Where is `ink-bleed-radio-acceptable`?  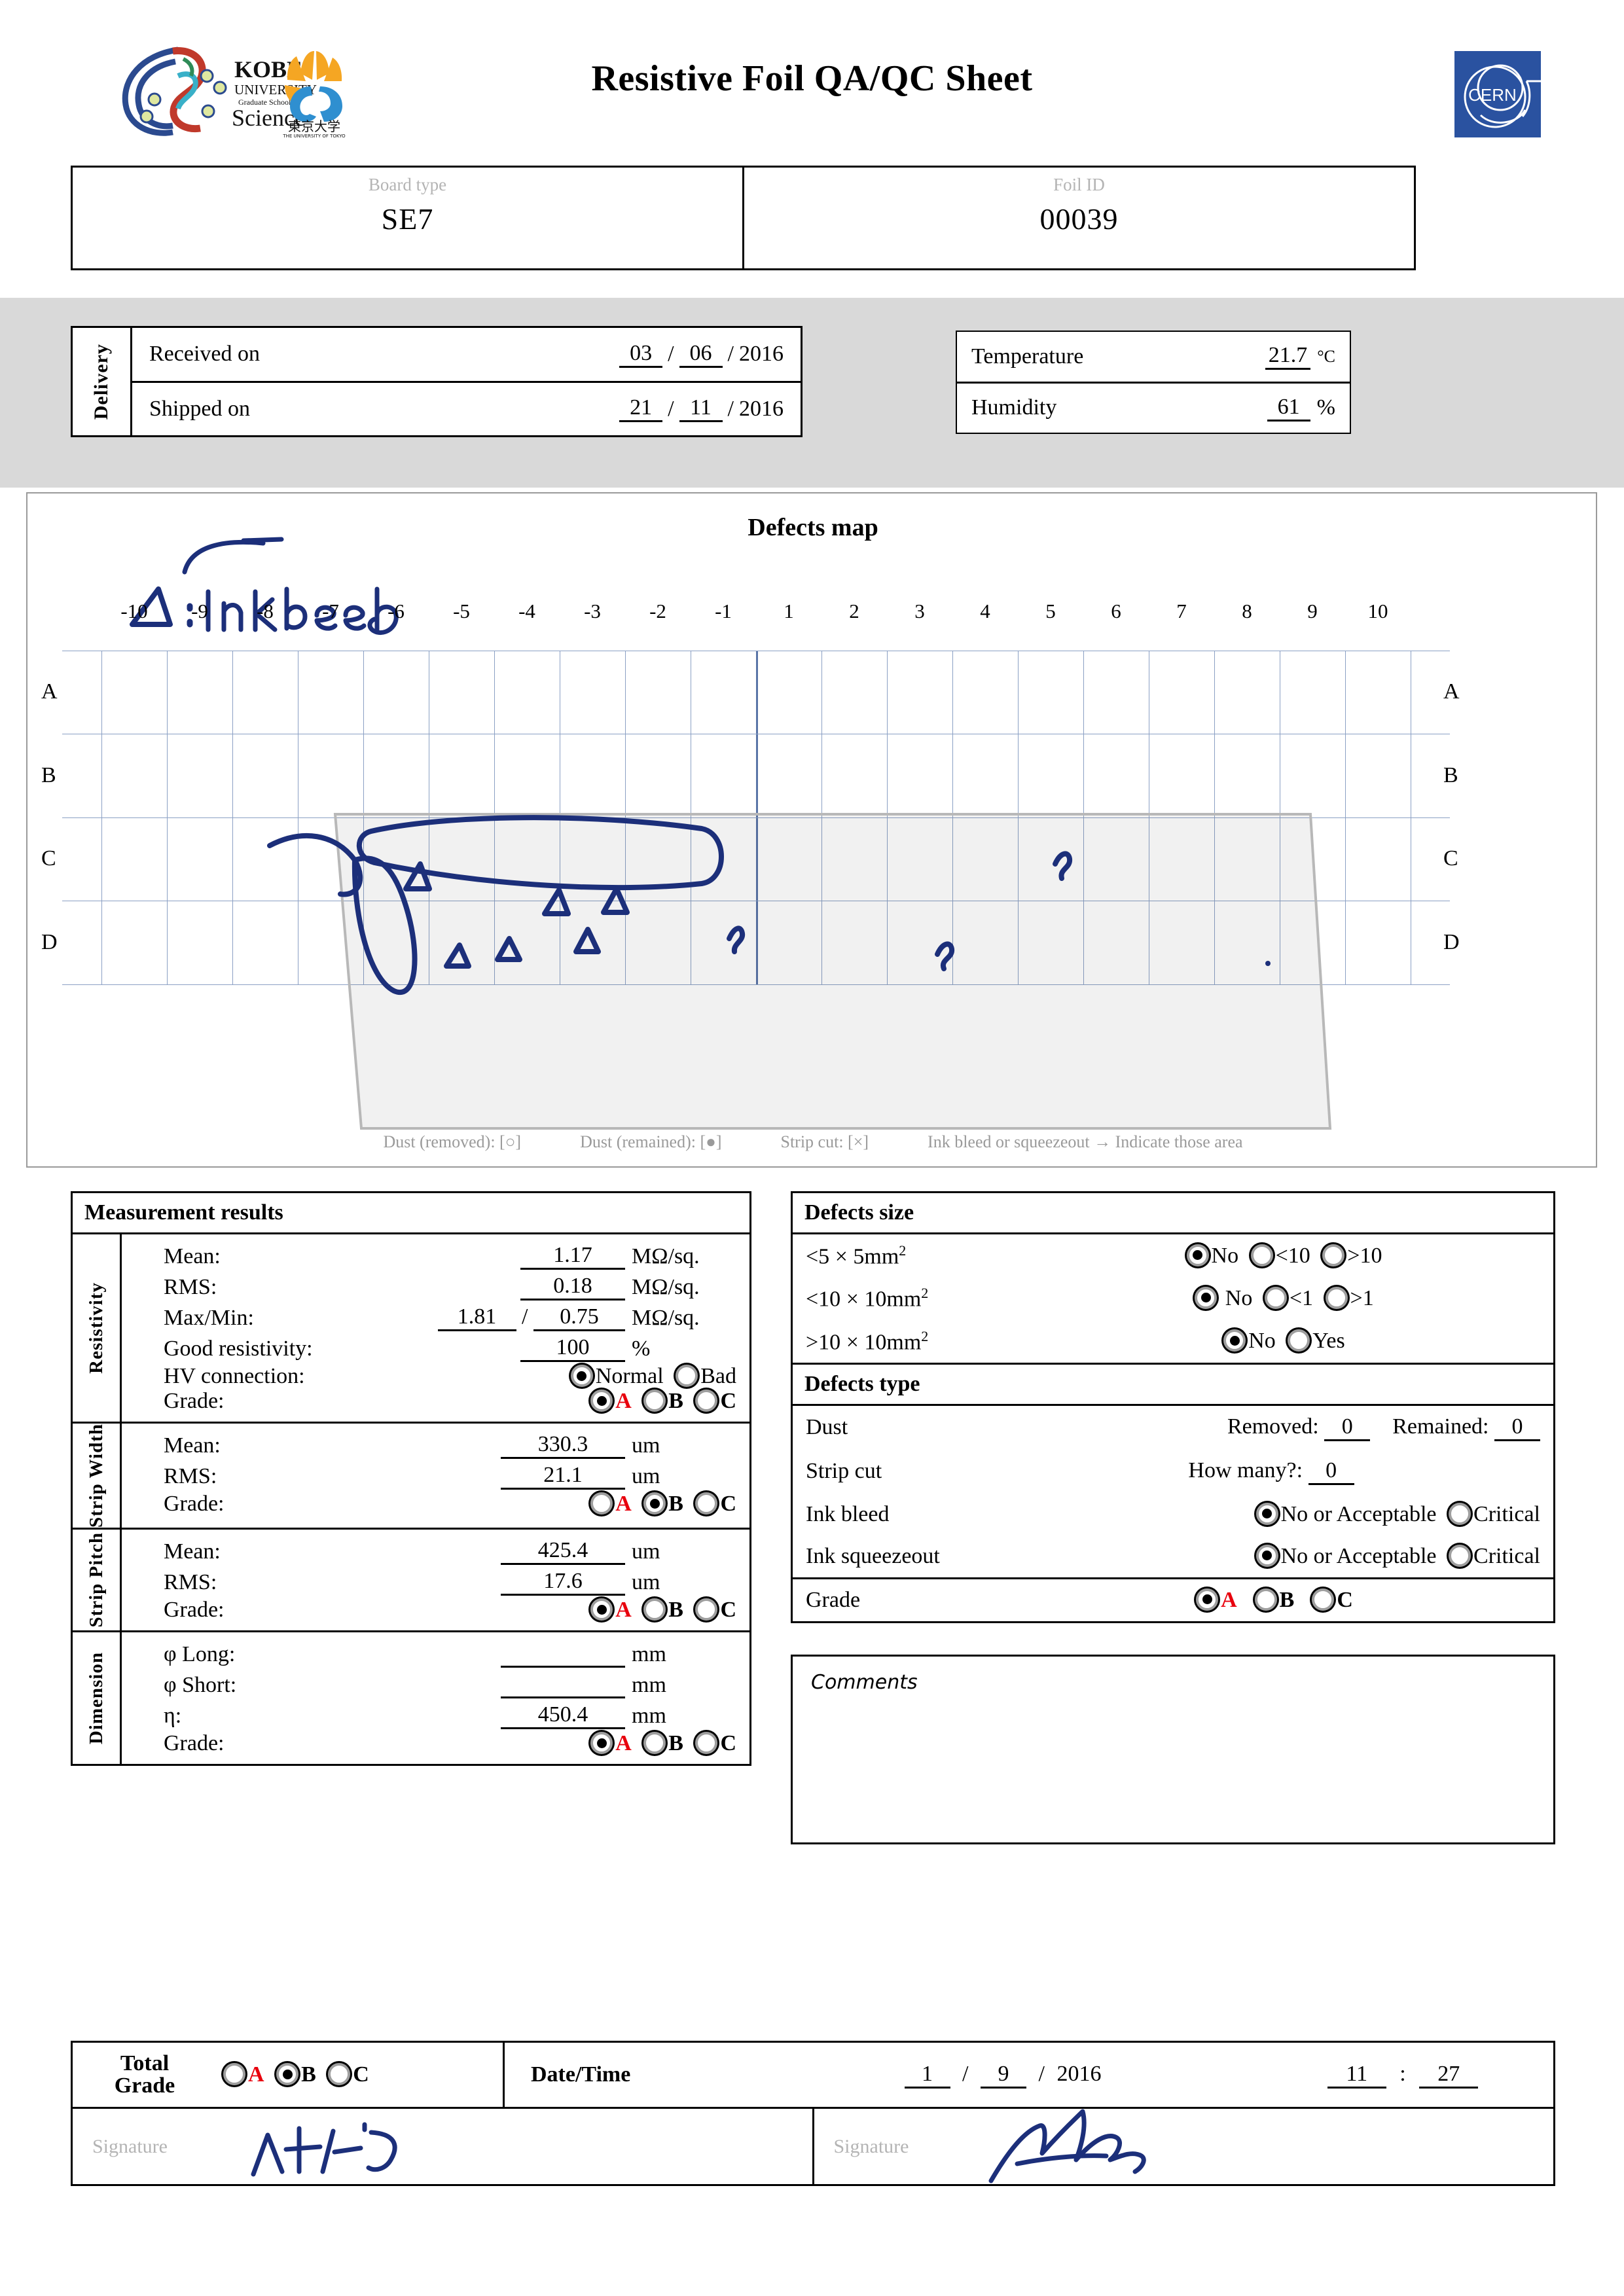 ink-bleed-radio-acceptable is located at coordinates (1266, 1513).